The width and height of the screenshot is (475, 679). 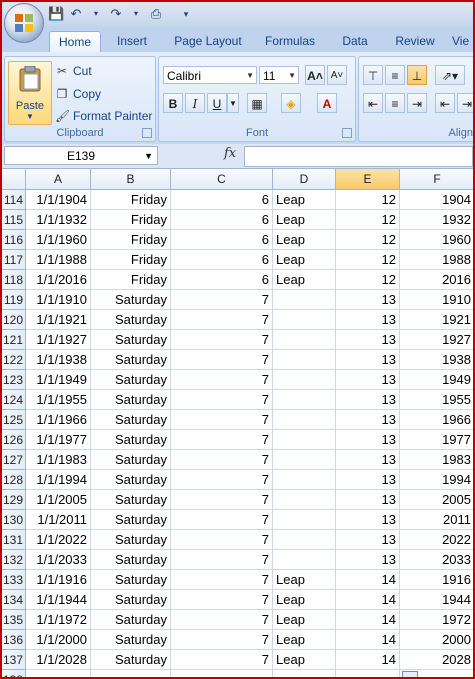 What do you see at coordinates (58, 540) in the screenshot?
I see `cell-a: 1/1/2022` at bounding box center [58, 540].